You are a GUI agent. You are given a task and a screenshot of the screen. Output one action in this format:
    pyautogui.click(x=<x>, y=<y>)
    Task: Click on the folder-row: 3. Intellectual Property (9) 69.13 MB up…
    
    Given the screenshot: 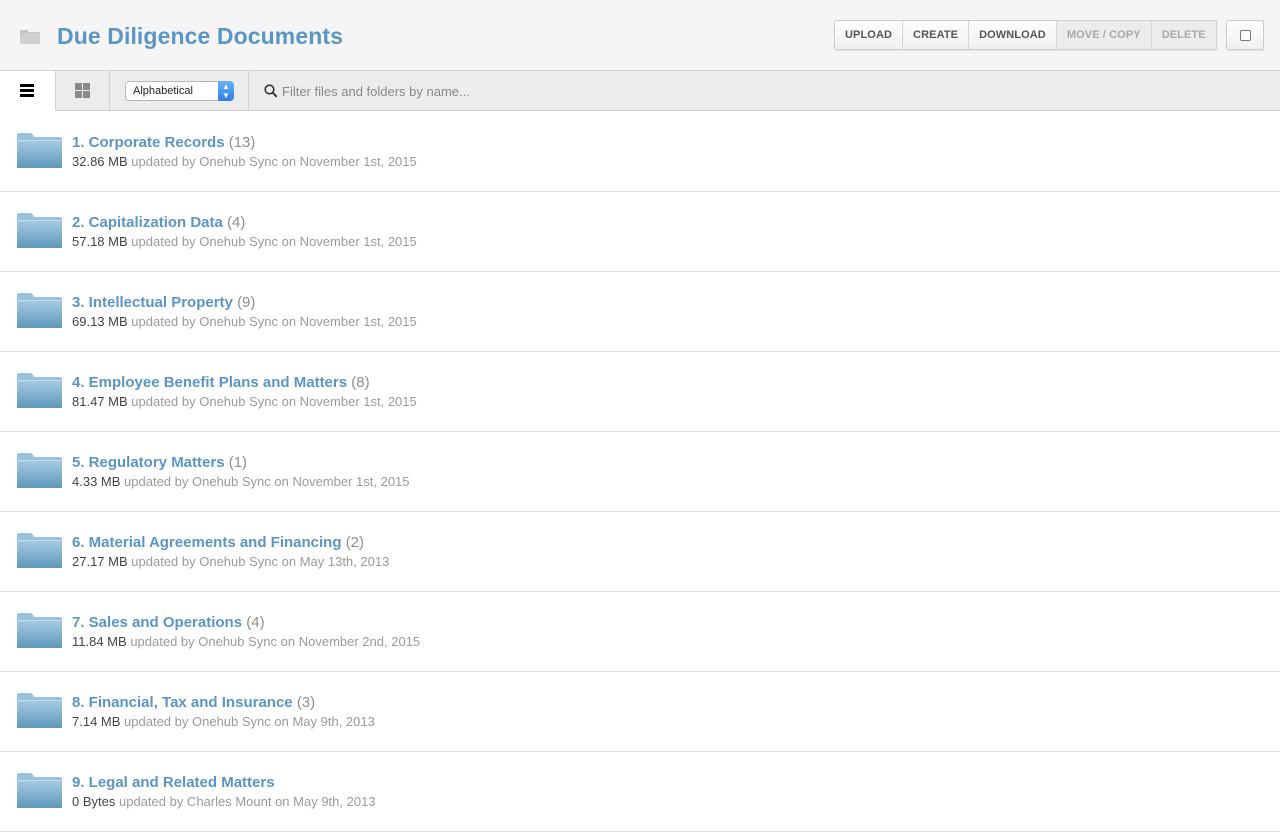 What is the action you would take?
    pyautogui.click(x=640, y=312)
    